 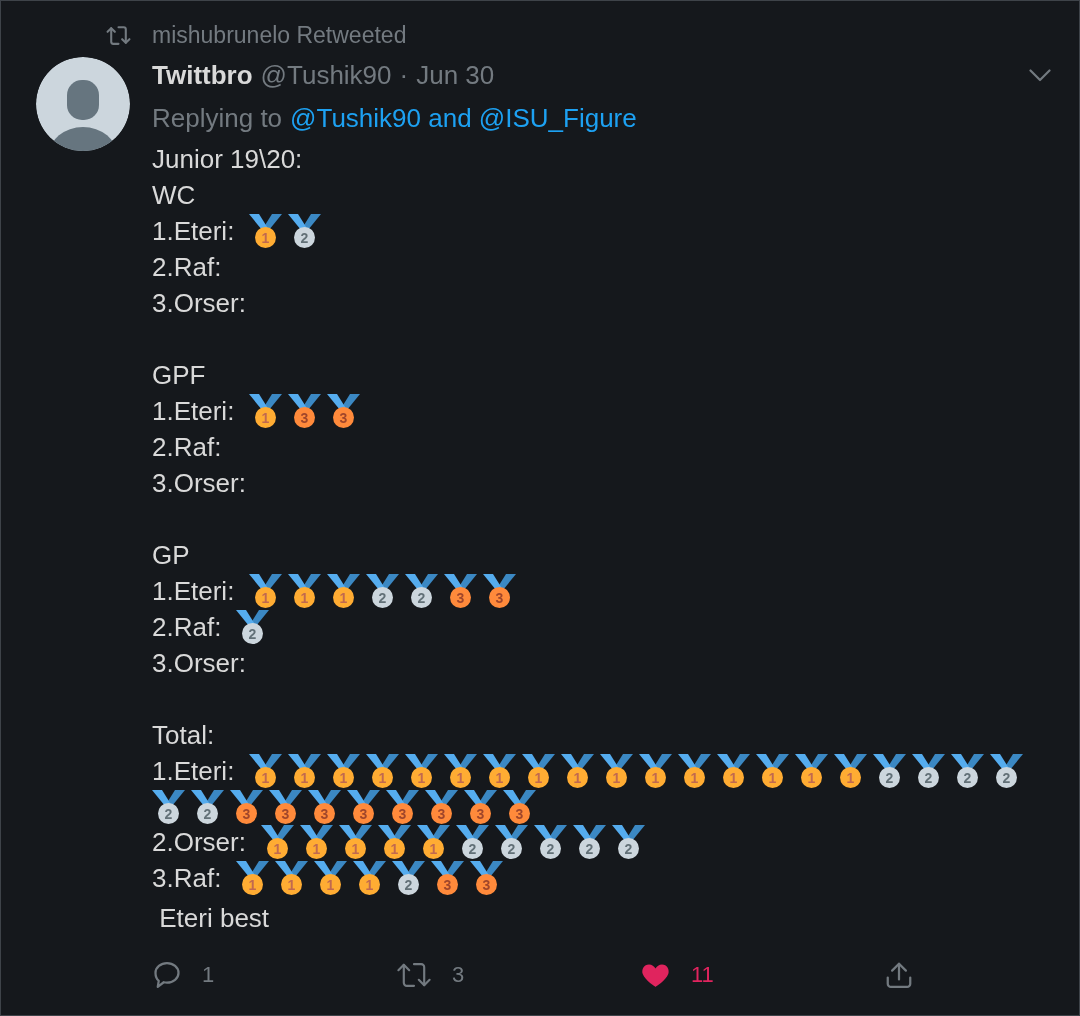 What do you see at coordinates (183, 975) in the screenshot?
I see `reply-button: 1` at bounding box center [183, 975].